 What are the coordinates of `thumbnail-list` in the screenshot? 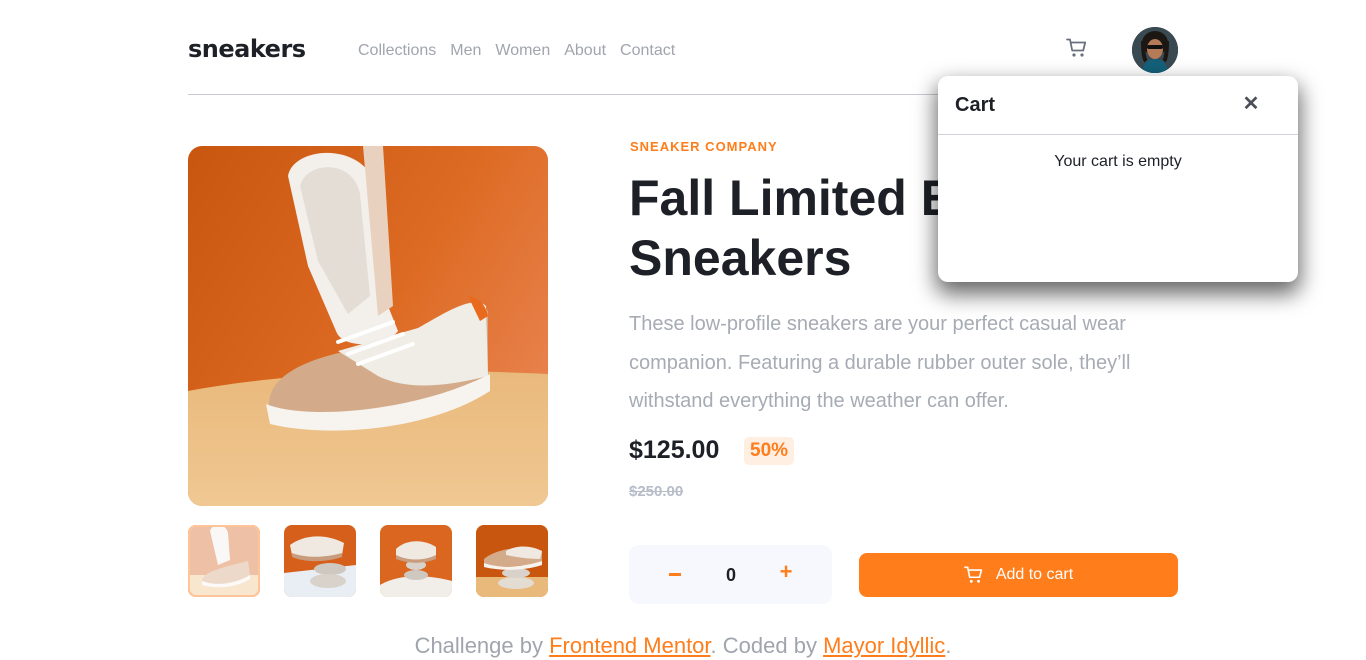 It's located at (368, 561).